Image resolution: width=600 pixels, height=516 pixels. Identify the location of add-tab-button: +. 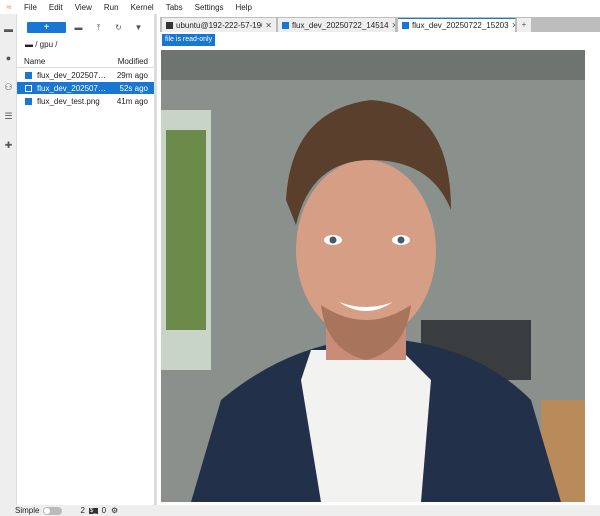
(524, 25).